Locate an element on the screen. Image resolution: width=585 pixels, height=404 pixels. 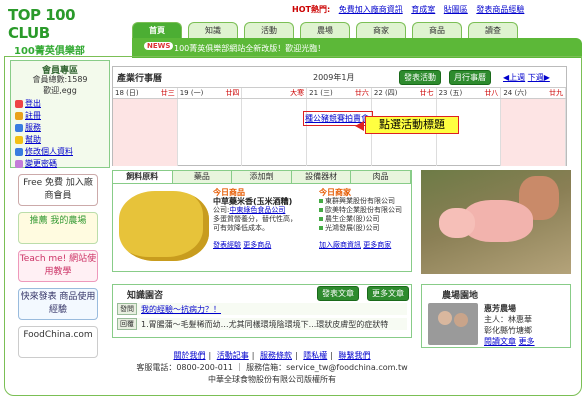
news-badge: NEWS is located at coordinates (159, 46).